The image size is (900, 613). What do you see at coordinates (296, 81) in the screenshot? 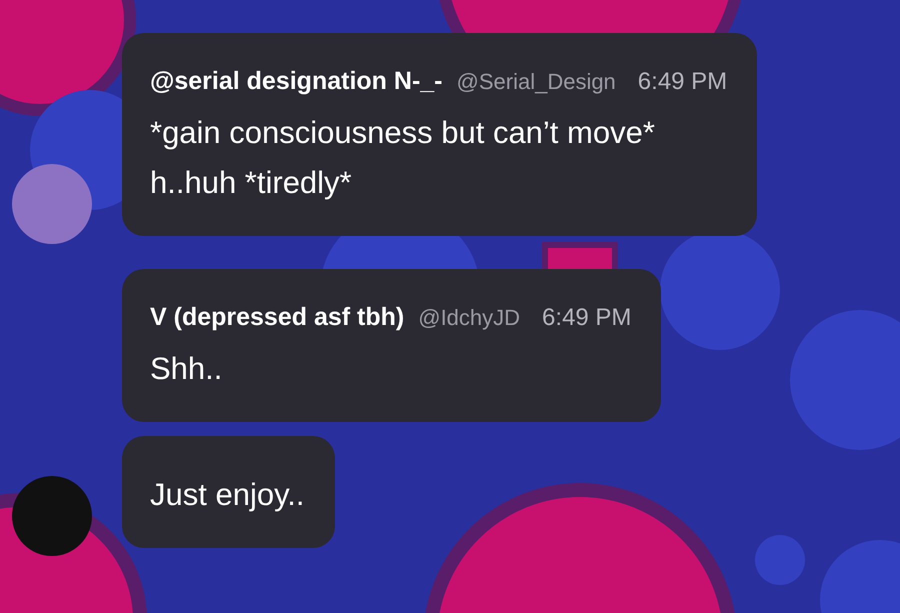
I see `author-name: @serial designation N-_-` at bounding box center [296, 81].